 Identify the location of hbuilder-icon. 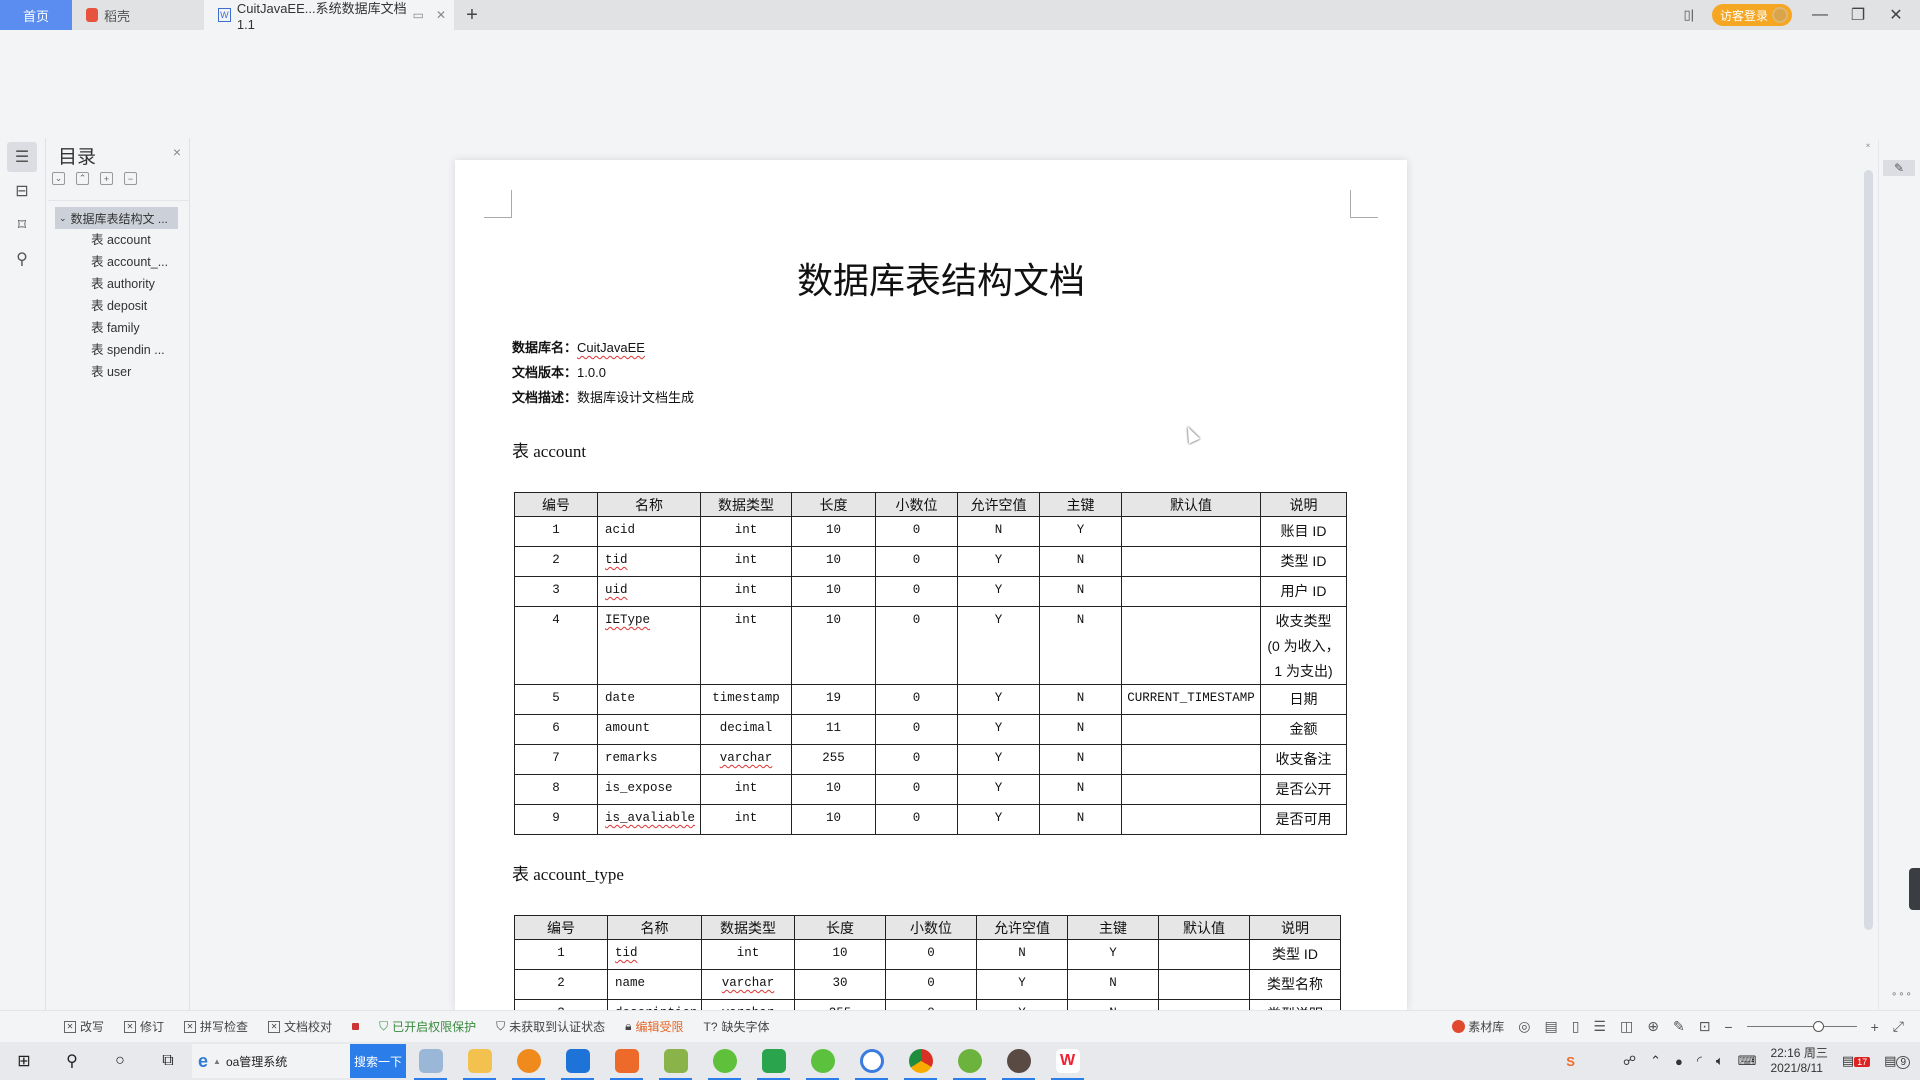
(773, 1061).